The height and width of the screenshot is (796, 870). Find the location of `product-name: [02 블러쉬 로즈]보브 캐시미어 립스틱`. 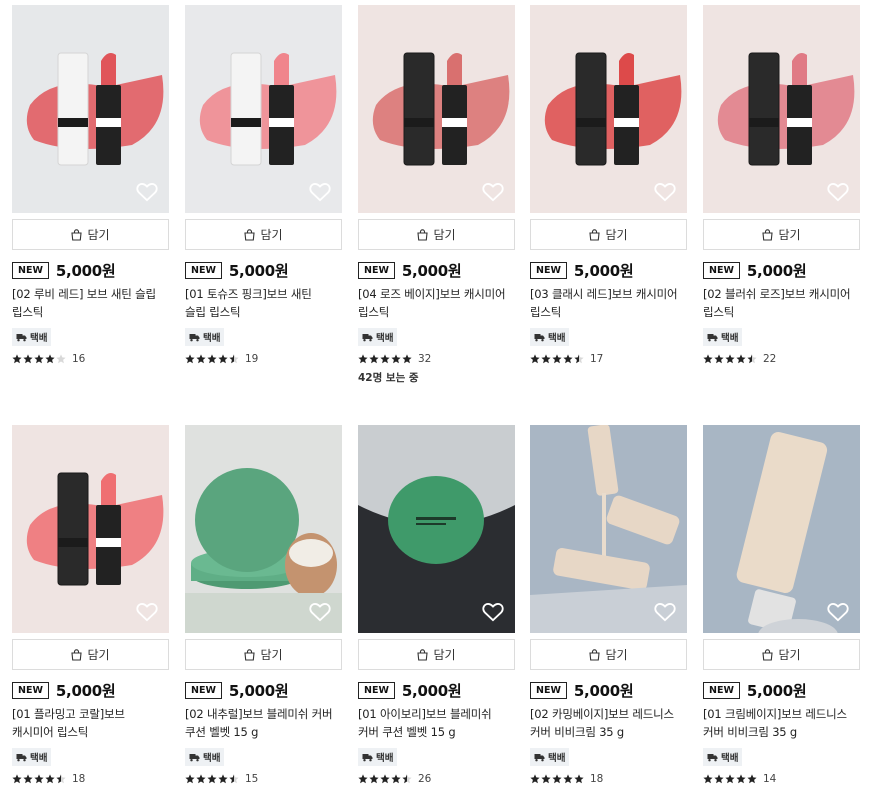

product-name: [02 블러쉬 로즈]보브 캐시미어 립스틱 is located at coordinates (781, 303).